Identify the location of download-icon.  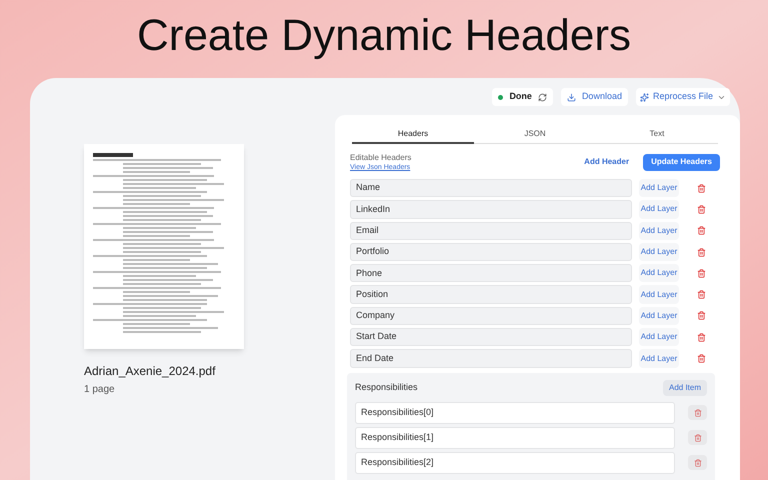
(571, 97).